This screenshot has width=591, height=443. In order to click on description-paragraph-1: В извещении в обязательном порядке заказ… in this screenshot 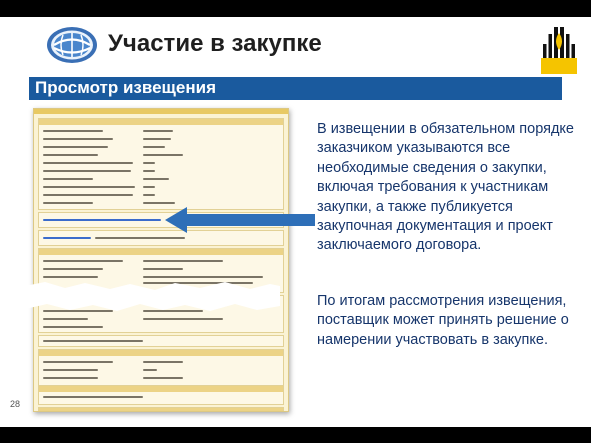, I will do `click(445, 187)`.